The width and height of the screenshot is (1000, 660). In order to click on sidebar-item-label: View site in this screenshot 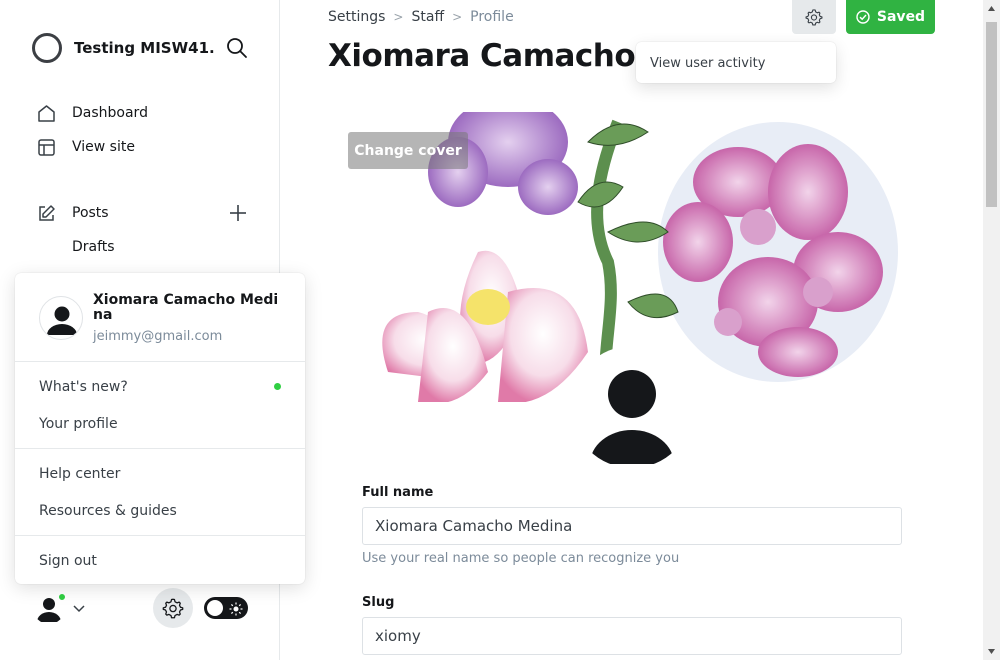, I will do `click(103, 147)`.